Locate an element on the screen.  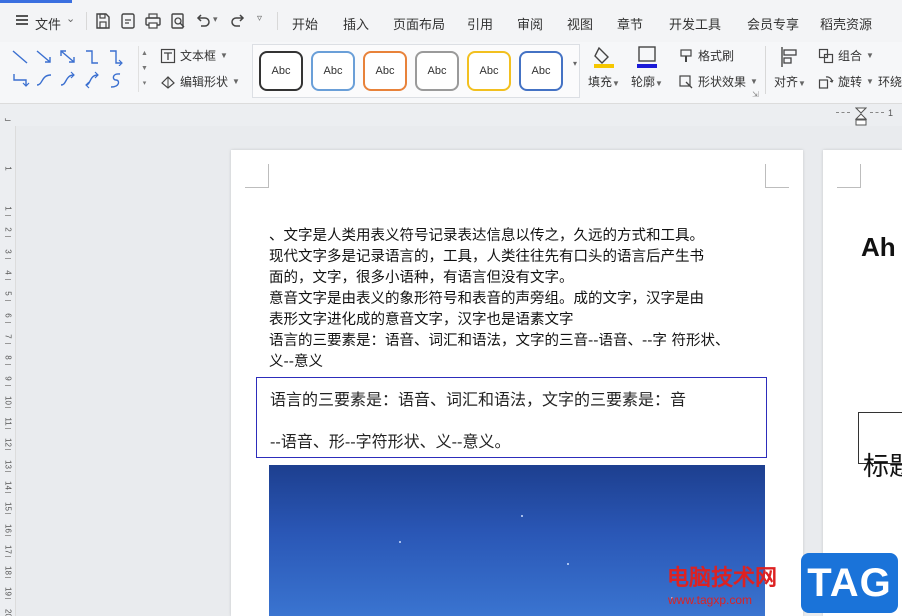
tab-member: 会员专享 is located at coordinates (773, 23).